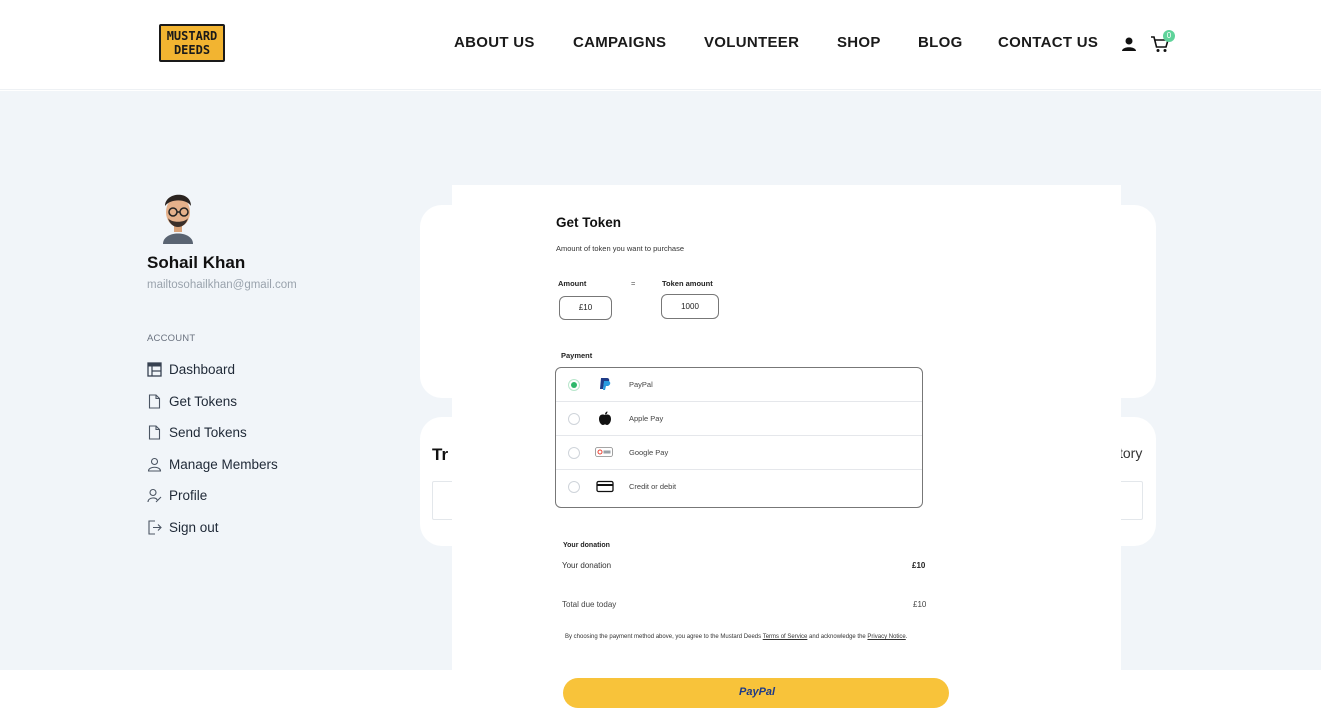  What do you see at coordinates (739, 385) in the screenshot?
I see `payment-option-paypal: PayPal` at bounding box center [739, 385].